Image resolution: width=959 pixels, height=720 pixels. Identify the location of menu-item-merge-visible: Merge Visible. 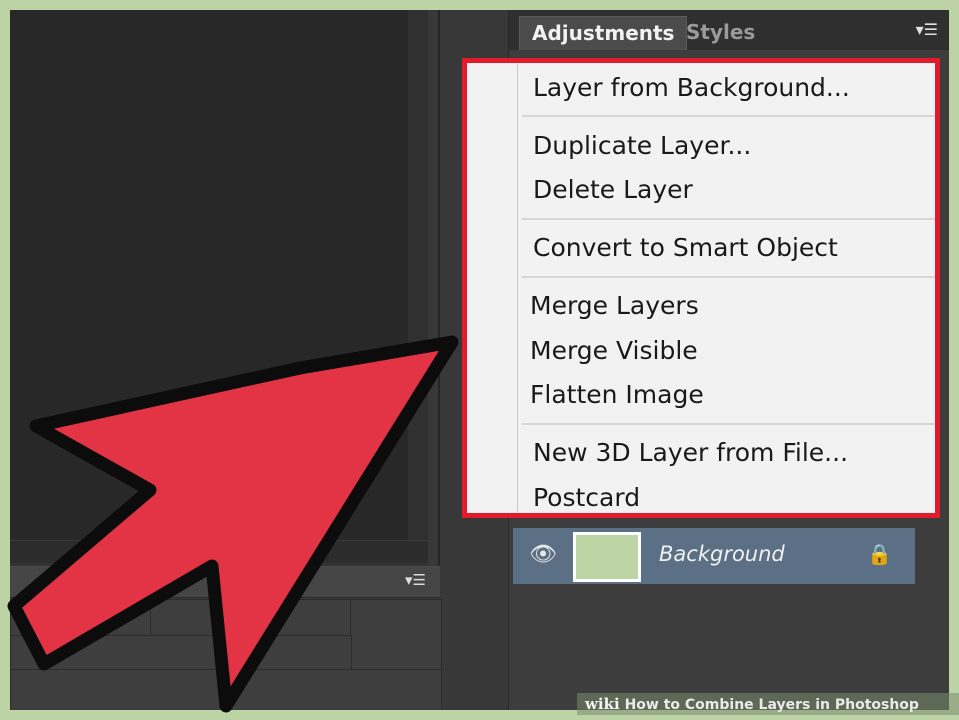
(614, 350).